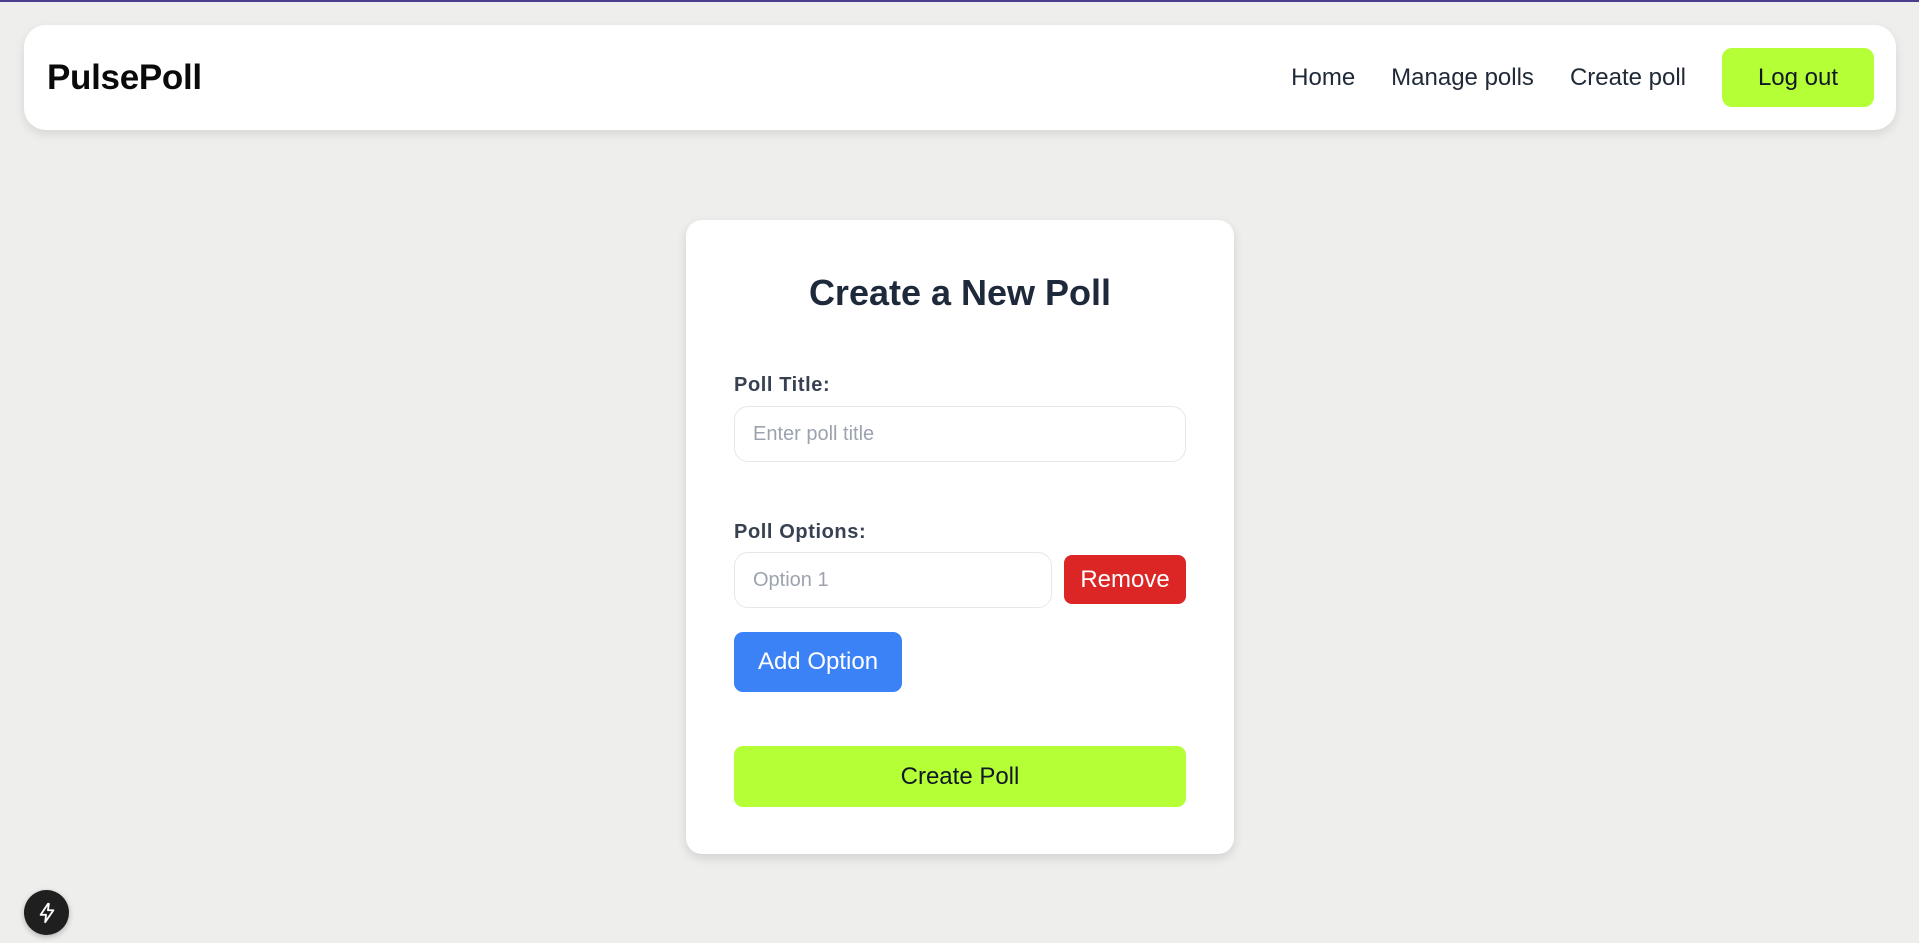 The image size is (1919, 943). Describe the element at coordinates (960, 434) in the screenshot. I see `poll-title-input` at that location.